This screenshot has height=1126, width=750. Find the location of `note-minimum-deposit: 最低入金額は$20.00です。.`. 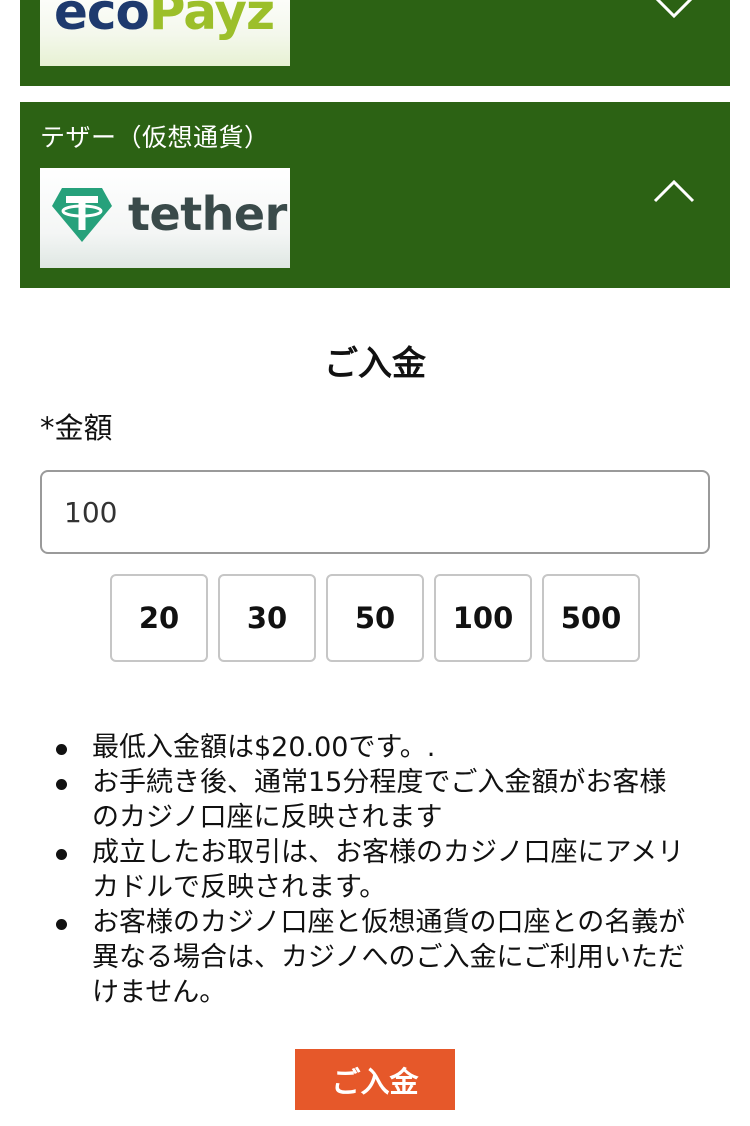

note-minimum-deposit: 最低入金額は$20.00です。. is located at coordinates (372, 747).